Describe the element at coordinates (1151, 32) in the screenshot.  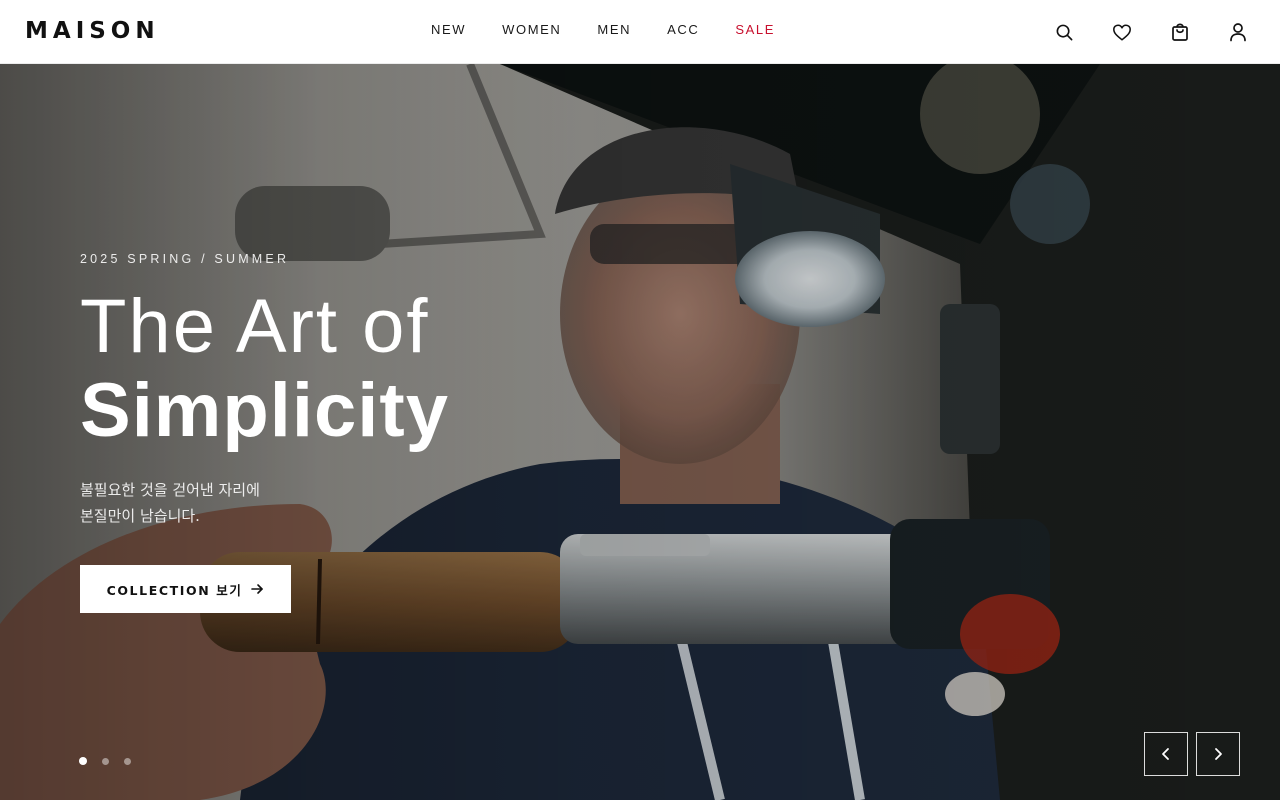
I see `header-actions` at that location.